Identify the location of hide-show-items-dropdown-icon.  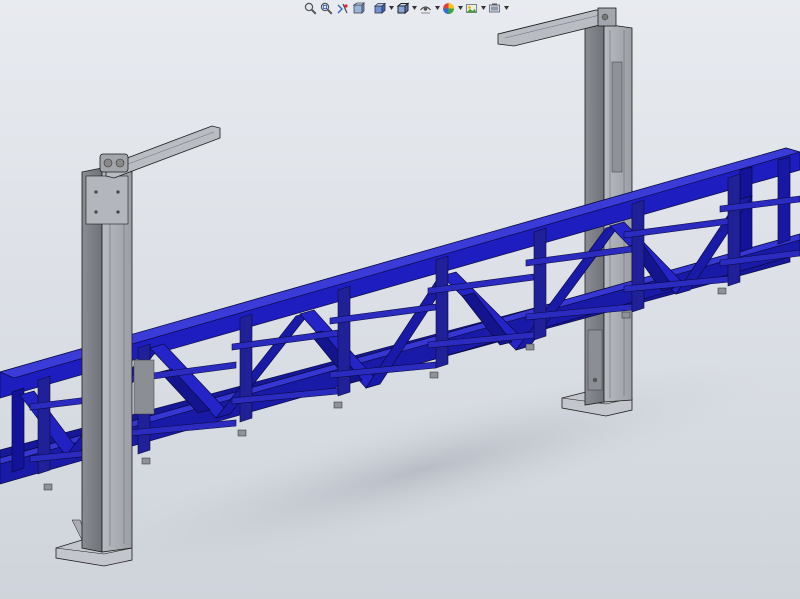
(437, 8).